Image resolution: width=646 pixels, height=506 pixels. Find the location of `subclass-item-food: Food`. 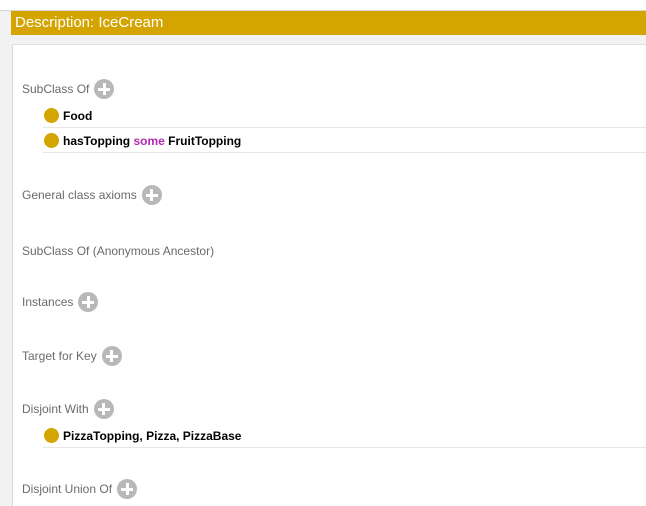

subclass-item-food: Food is located at coordinates (344, 116).